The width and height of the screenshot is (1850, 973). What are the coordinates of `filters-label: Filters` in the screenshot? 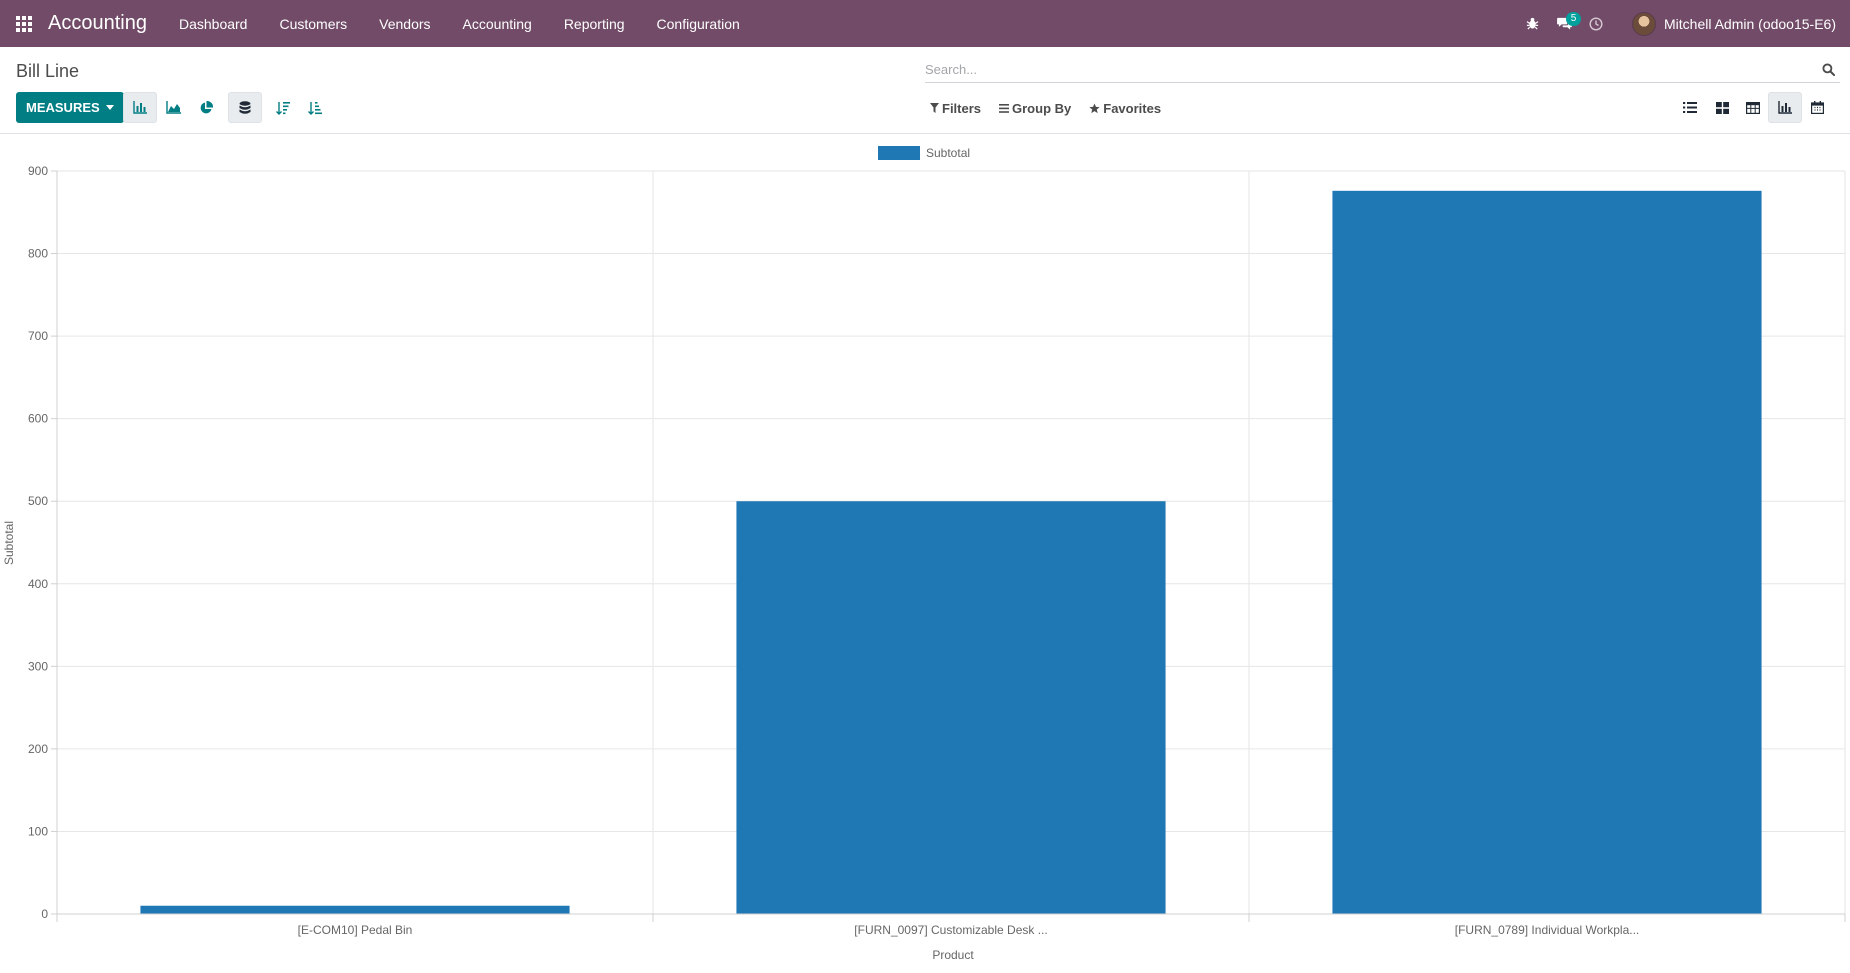 It's located at (962, 108).